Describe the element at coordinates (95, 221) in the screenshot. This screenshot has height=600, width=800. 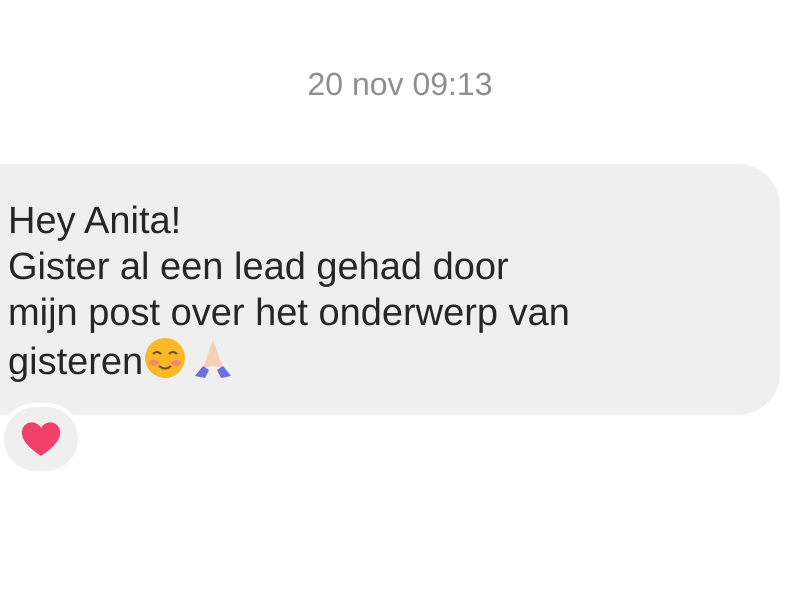
I see `message-line: Hey Anita!` at that location.